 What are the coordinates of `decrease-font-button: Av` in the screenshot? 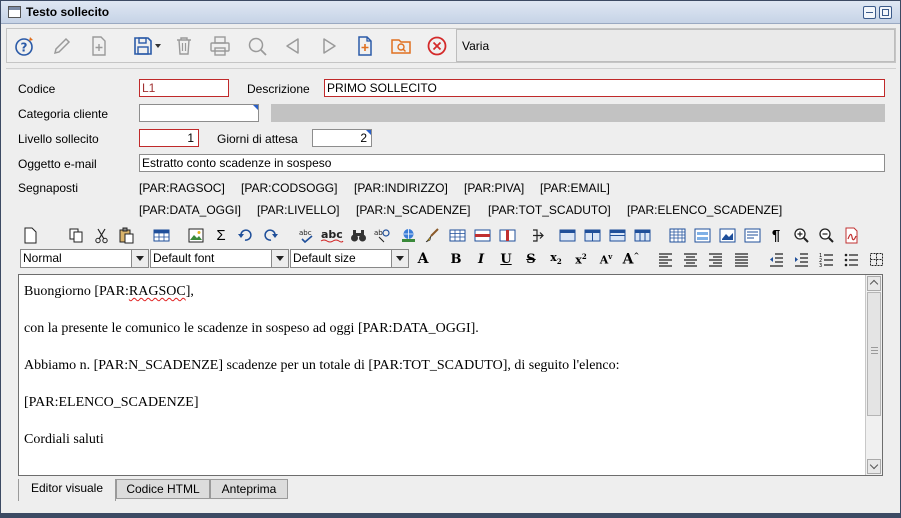 It's located at (606, 259).